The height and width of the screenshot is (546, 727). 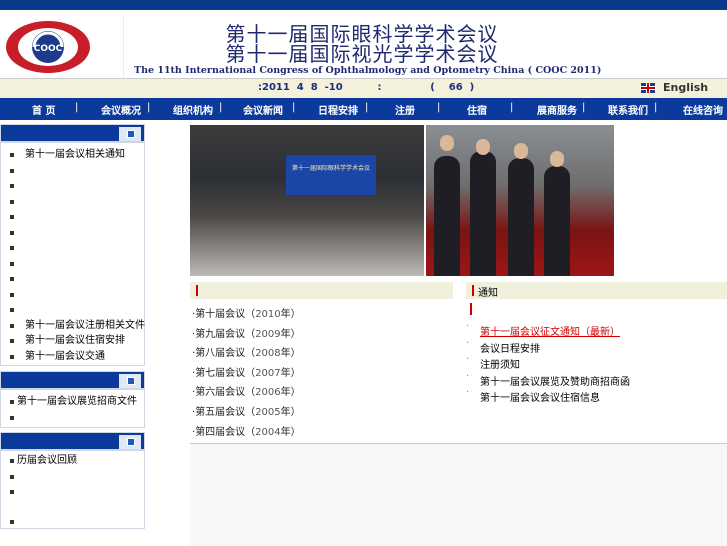 I want to click on list-item: ·第七届会议（2007年）, so click(x=246, y=374).